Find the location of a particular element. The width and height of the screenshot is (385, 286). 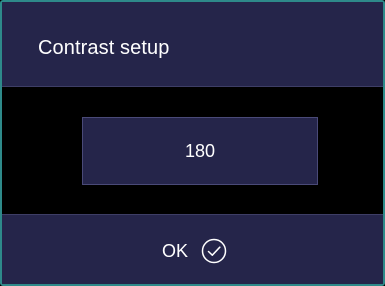

check-circle-icon is located at coordinates (214, 251).